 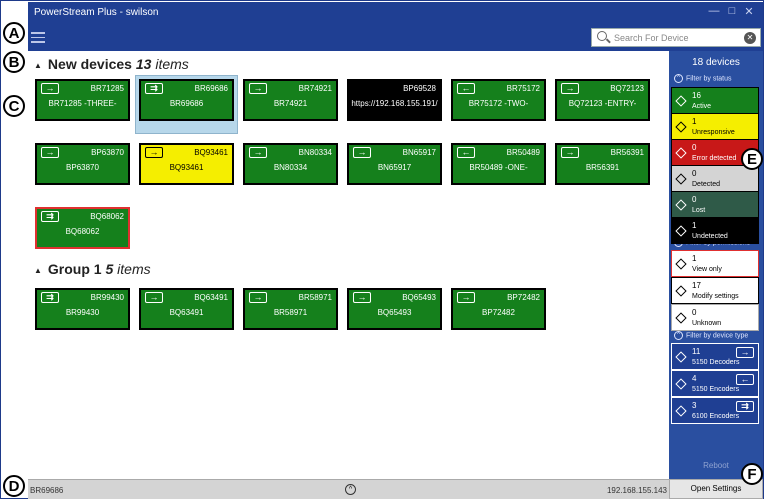 I want to click on chevron-up-icon: ^, so click(x=678, y=335).